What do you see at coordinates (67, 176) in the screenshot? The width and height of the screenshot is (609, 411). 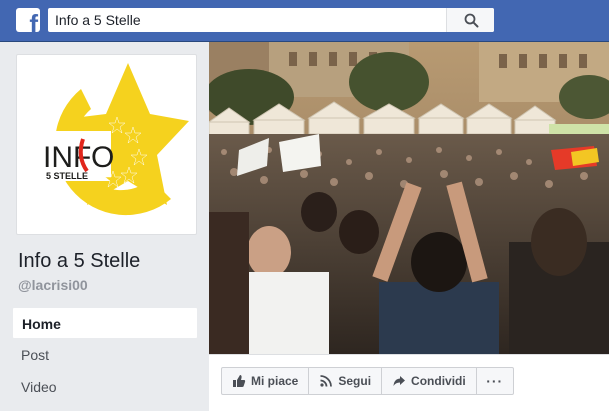 I see `logo-subtitle: 5 STELLE` at bounding box center [67, 176].